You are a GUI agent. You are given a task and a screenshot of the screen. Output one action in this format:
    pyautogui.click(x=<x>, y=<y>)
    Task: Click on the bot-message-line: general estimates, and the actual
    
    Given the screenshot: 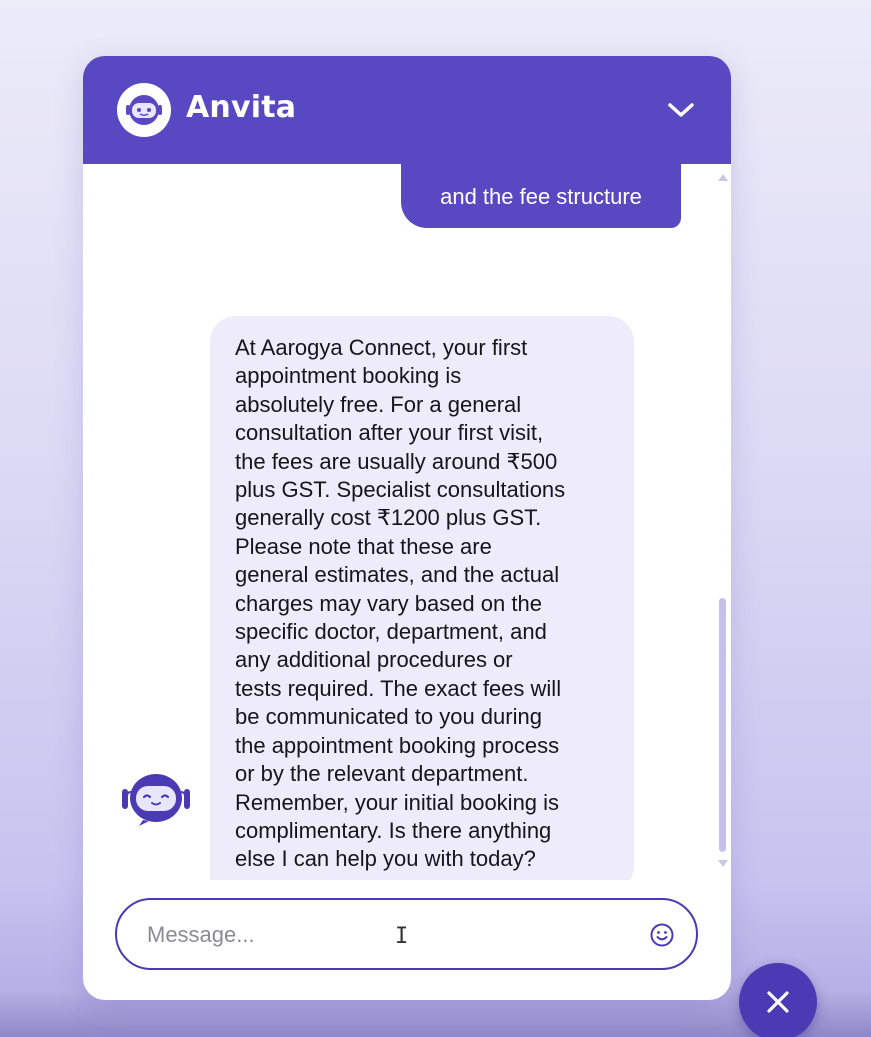 What is the action you would take?
    pyautogui.click(x=397, y=575)
    